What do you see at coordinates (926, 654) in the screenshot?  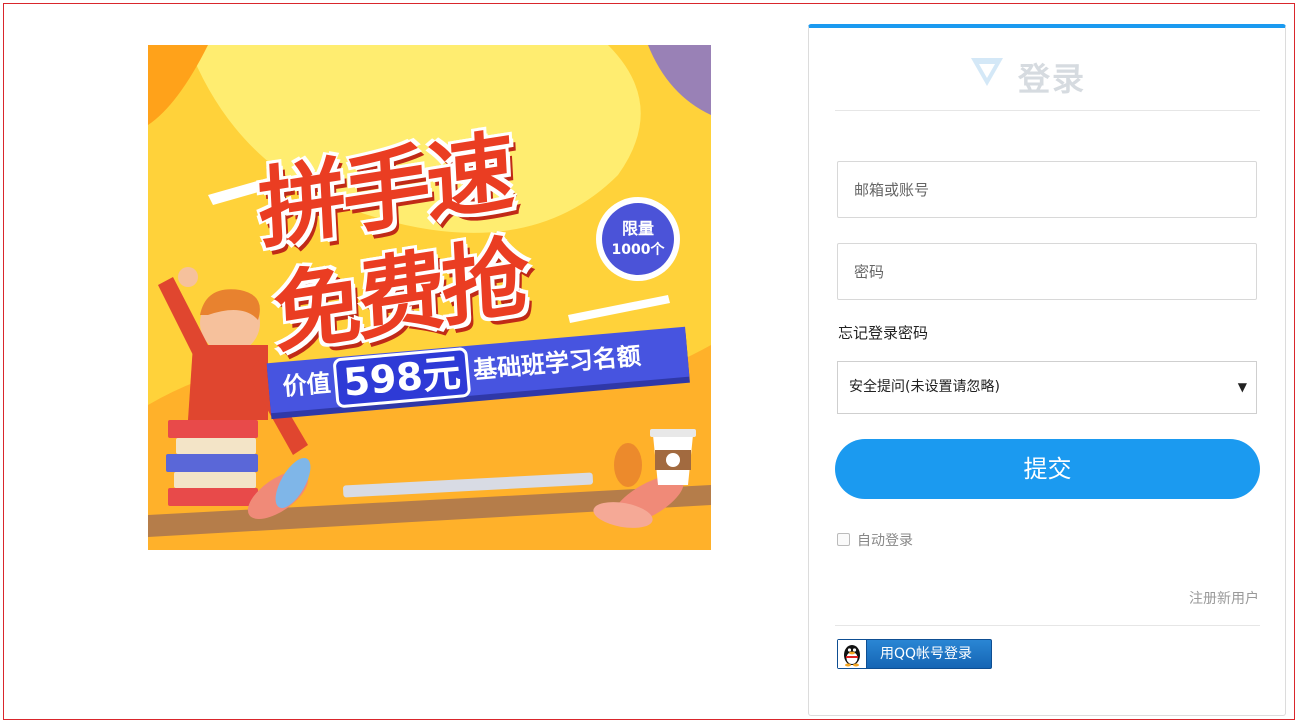 I see `qq-login-label: 用QQ帐号登录` at bounding box center [926, 654].